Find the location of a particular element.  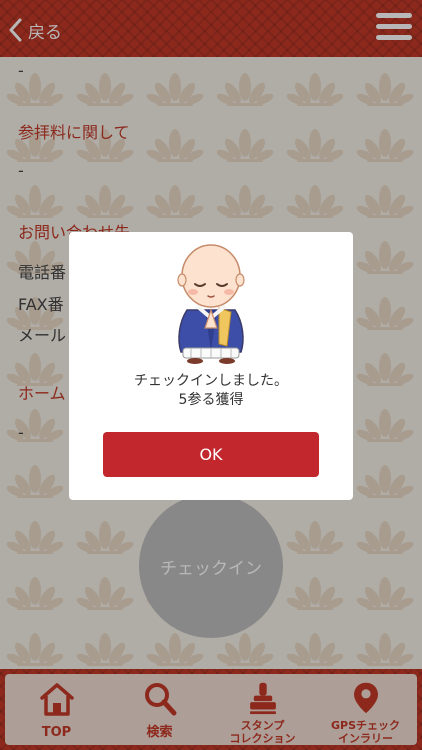

ok-label: OK is located at coordinates (211, 454).